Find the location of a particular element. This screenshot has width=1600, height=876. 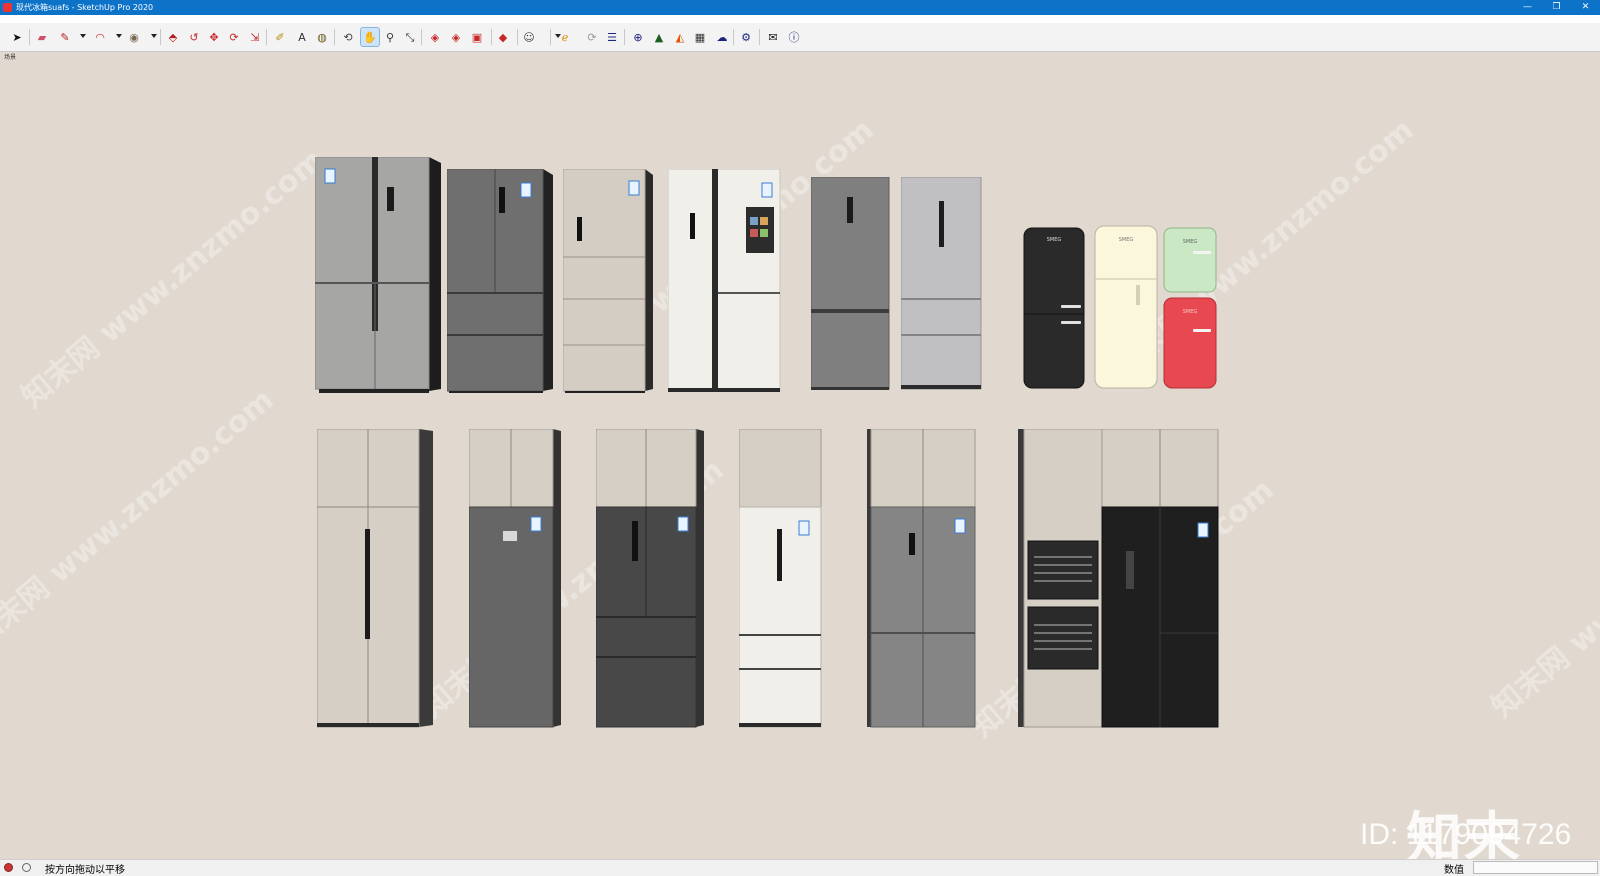

settings-tool-button: ⚙ is located at coordinates (746, 37).